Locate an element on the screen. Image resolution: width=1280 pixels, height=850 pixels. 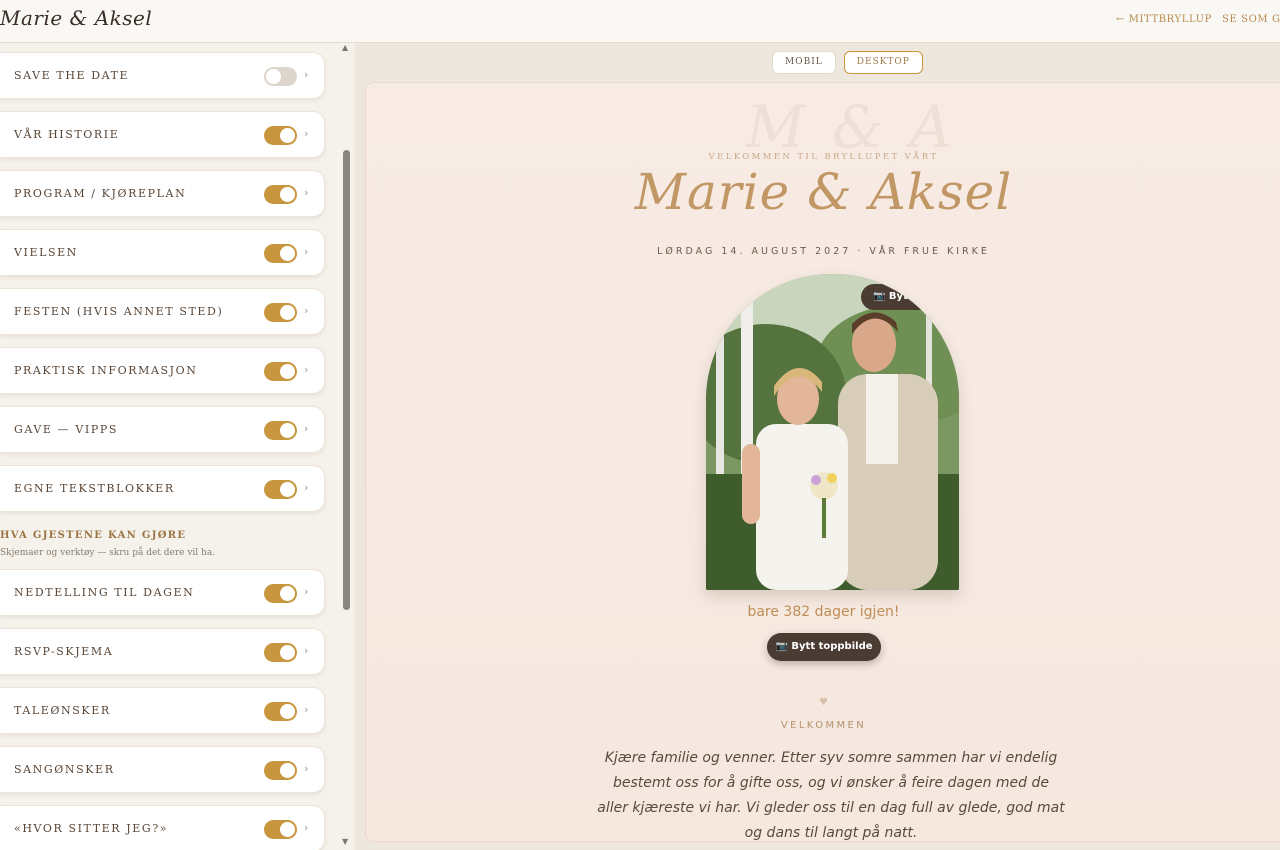
tab-mobile: MOBIL is located at coordinates (804, 62).